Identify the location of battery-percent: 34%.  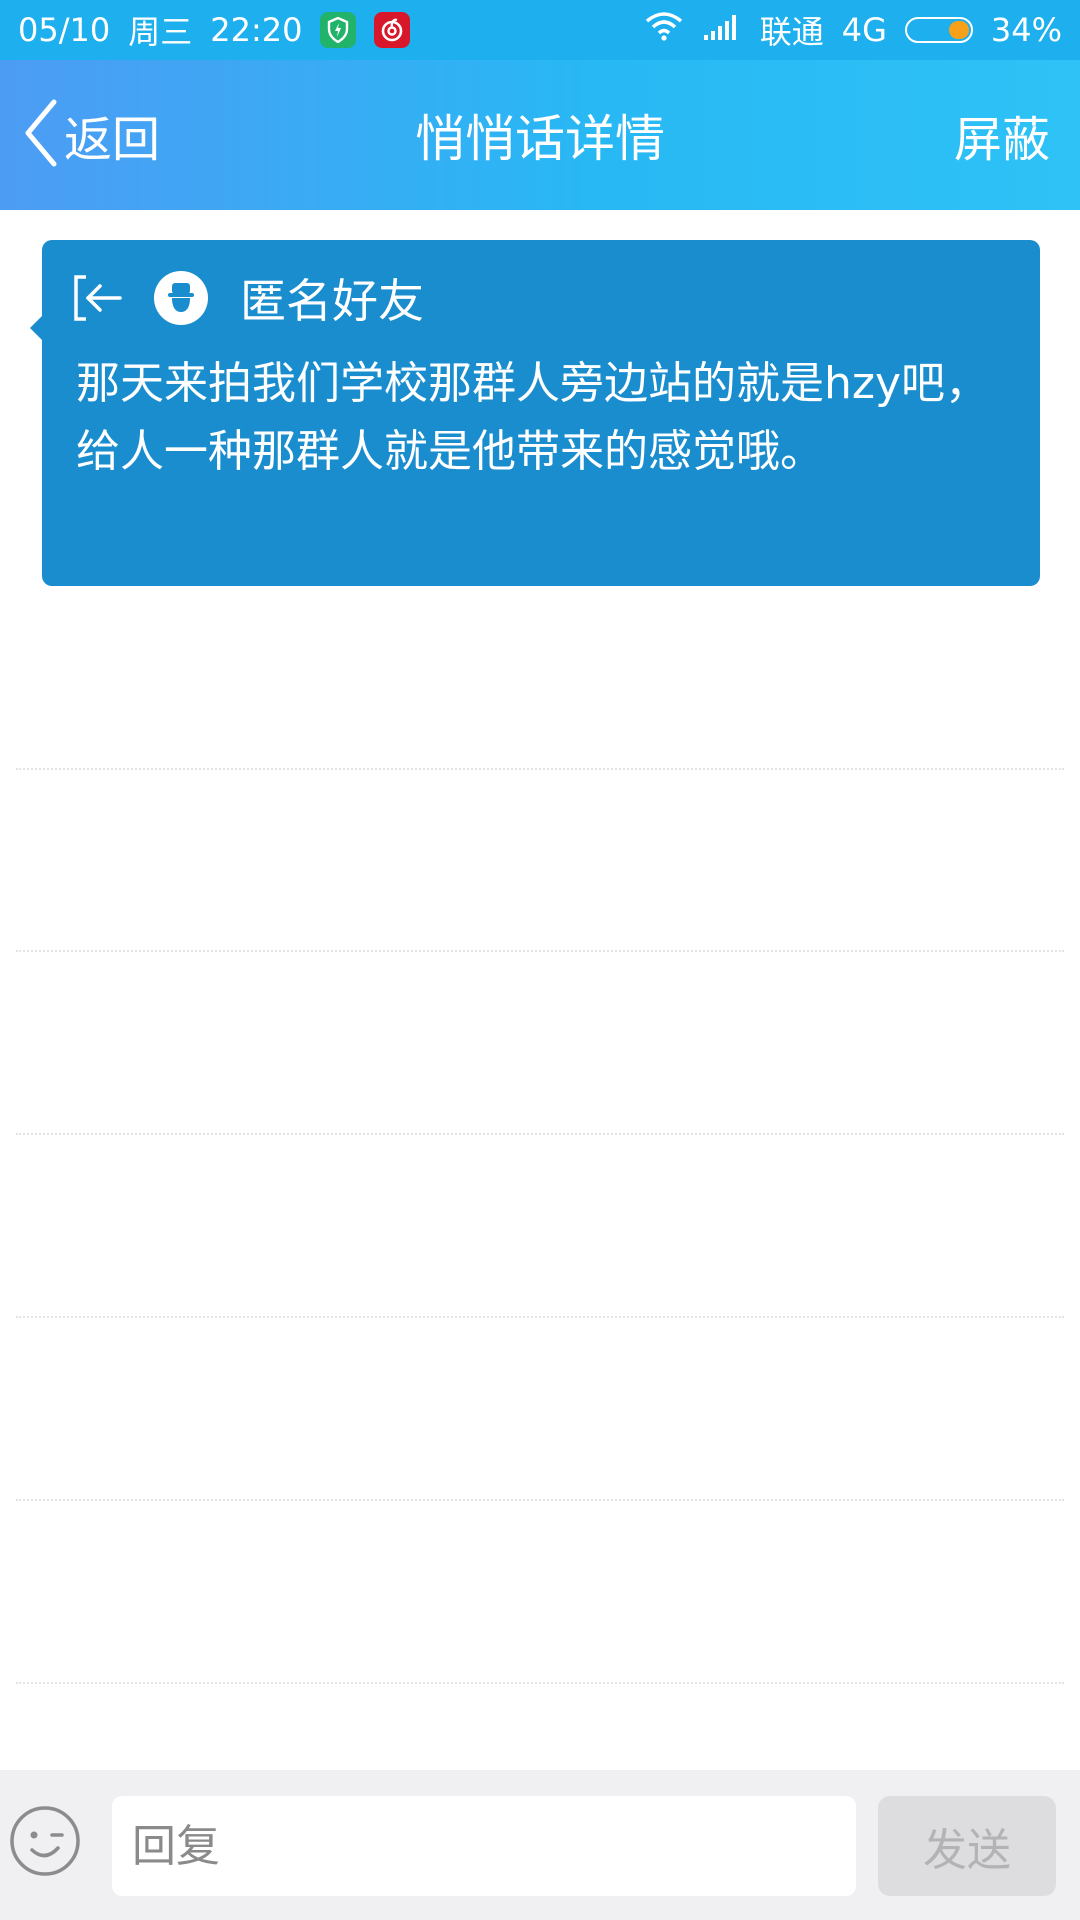
(1026, 30).